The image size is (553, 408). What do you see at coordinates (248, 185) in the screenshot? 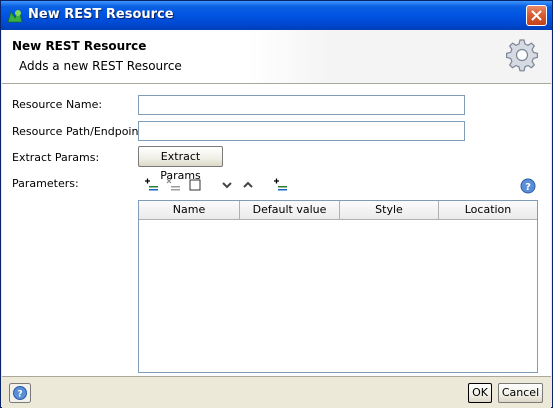
I see `move-up-icon` at bounding box center [248, 185].